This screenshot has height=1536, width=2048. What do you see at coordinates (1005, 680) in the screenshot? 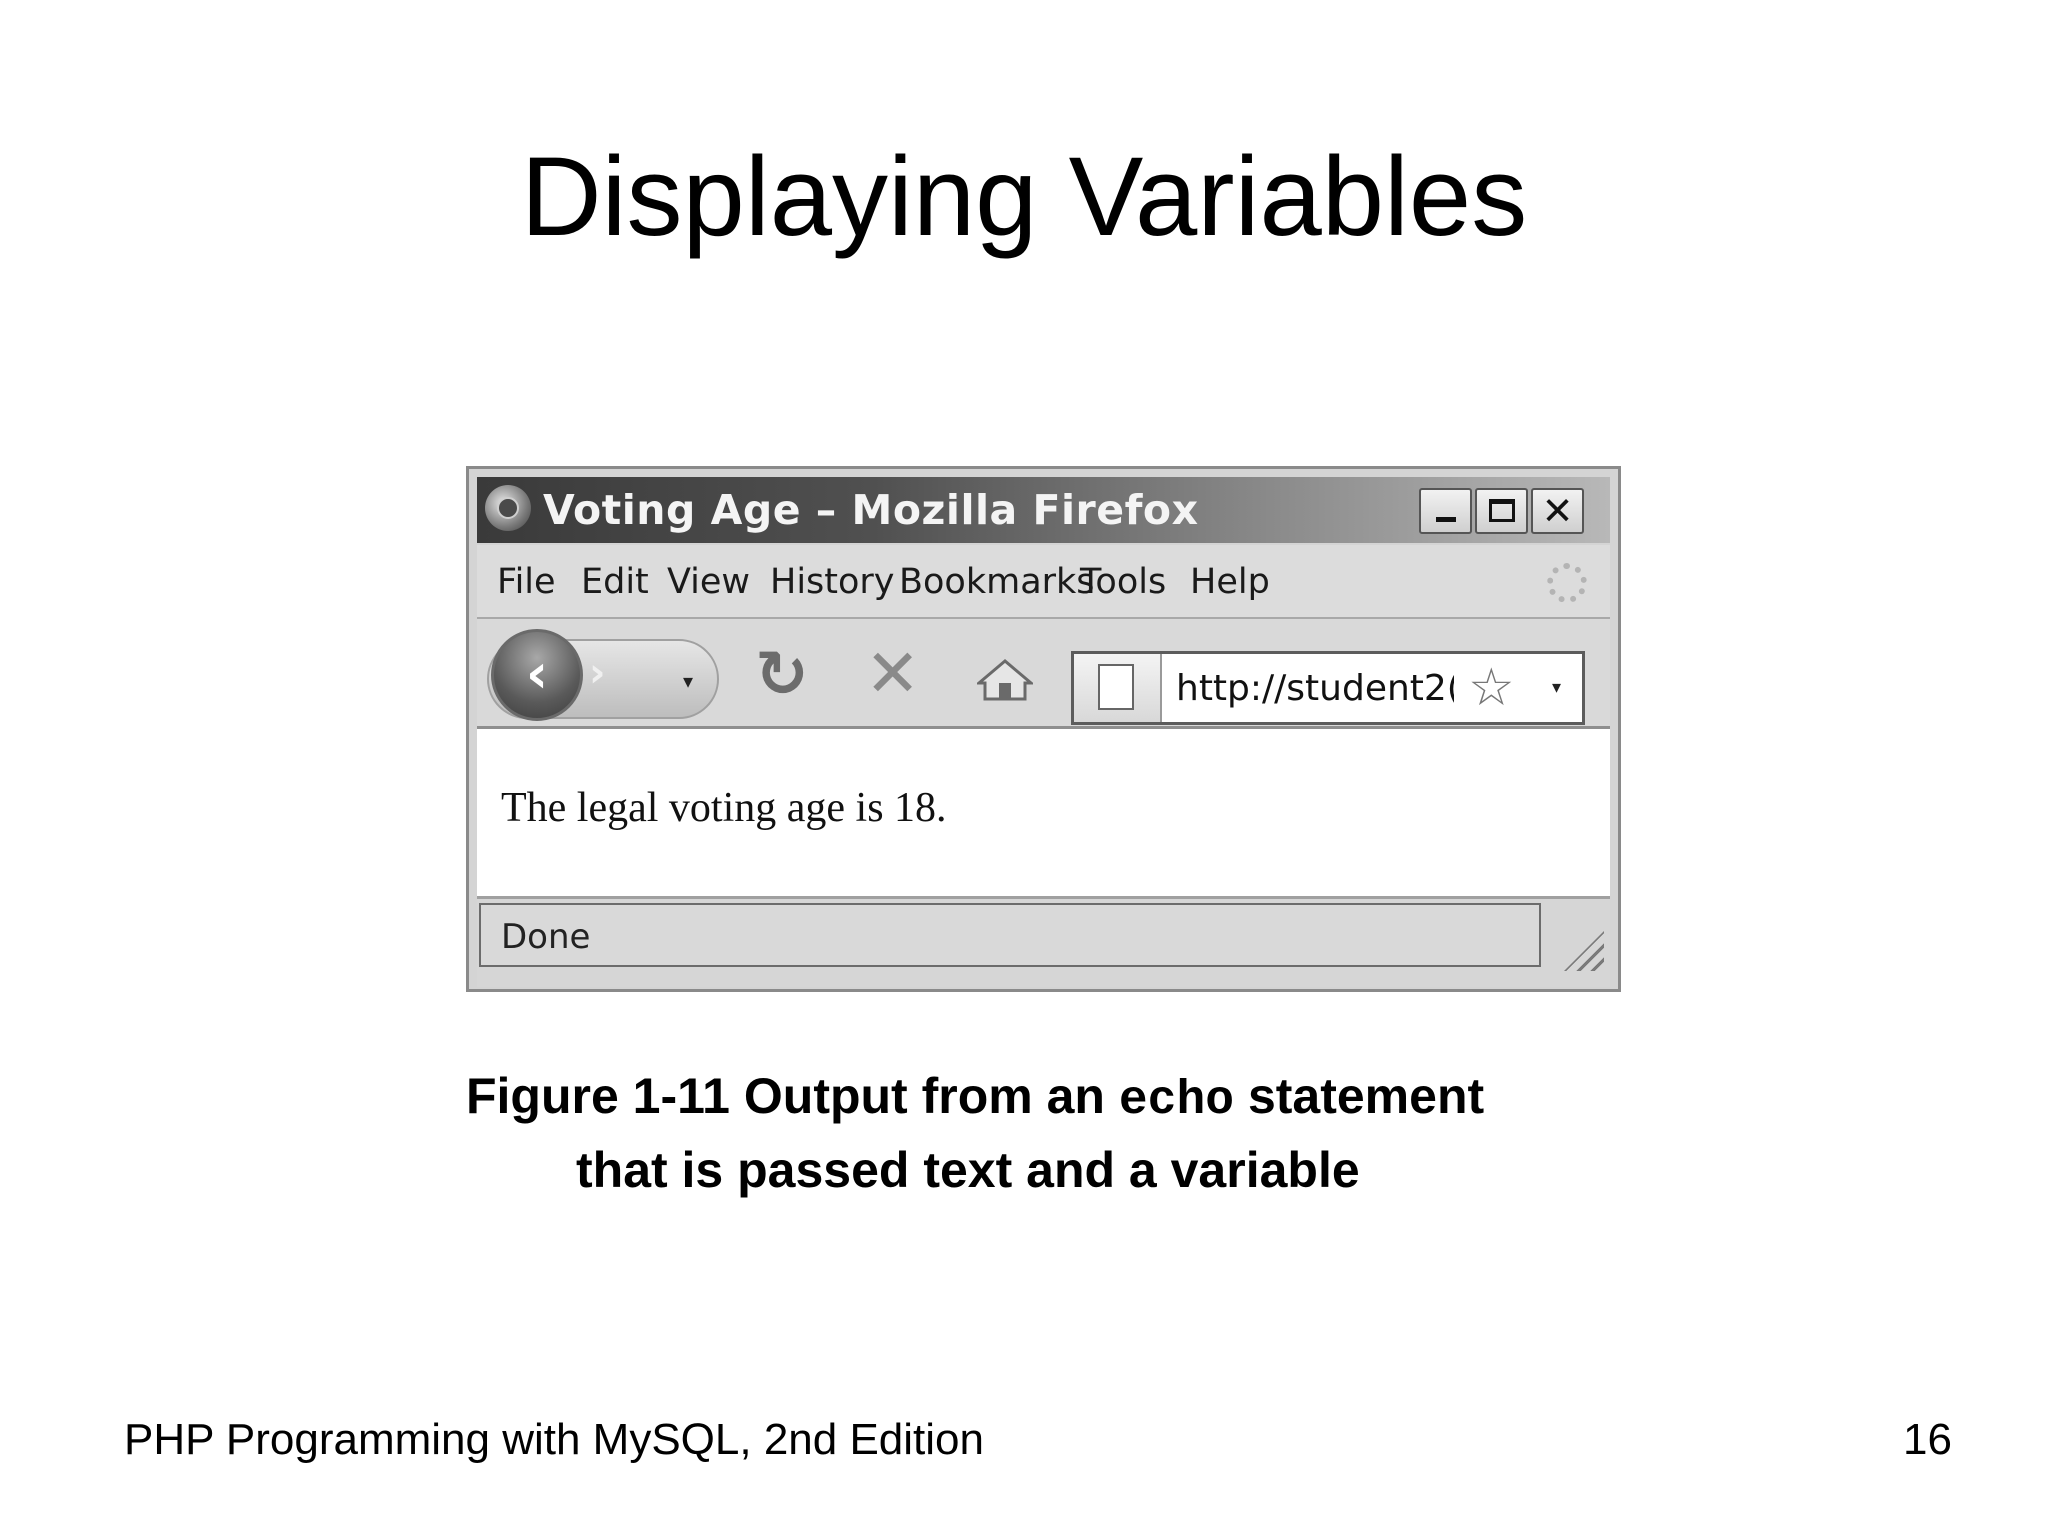
I see `home-icon` at bounding box center [1005, 680].